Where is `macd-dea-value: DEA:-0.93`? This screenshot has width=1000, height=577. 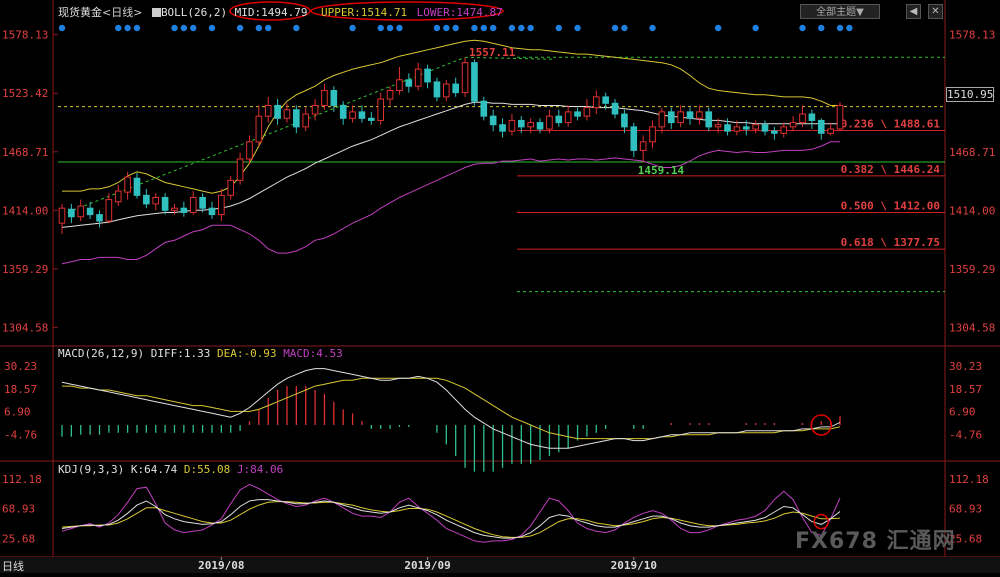 macd-dea-value: DEA:-0.93 is located at coordinates (246, 353).